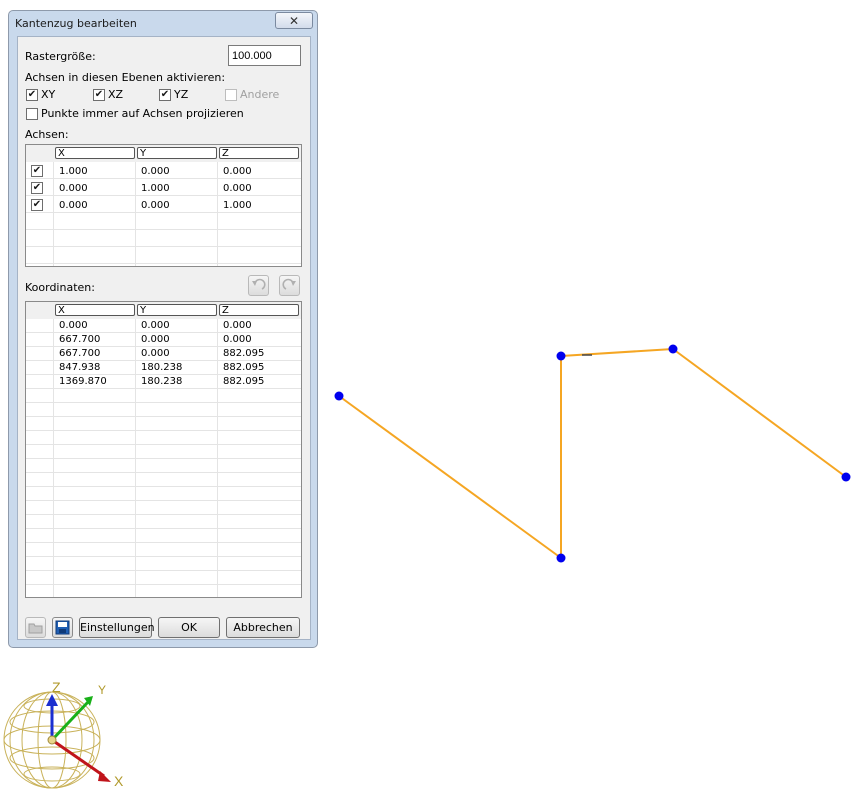 This screenshot has height=807, width=857. Describe the element at coordinates (48, 94) in the screenshot. I see `plane-xy-label: XY` at that location.